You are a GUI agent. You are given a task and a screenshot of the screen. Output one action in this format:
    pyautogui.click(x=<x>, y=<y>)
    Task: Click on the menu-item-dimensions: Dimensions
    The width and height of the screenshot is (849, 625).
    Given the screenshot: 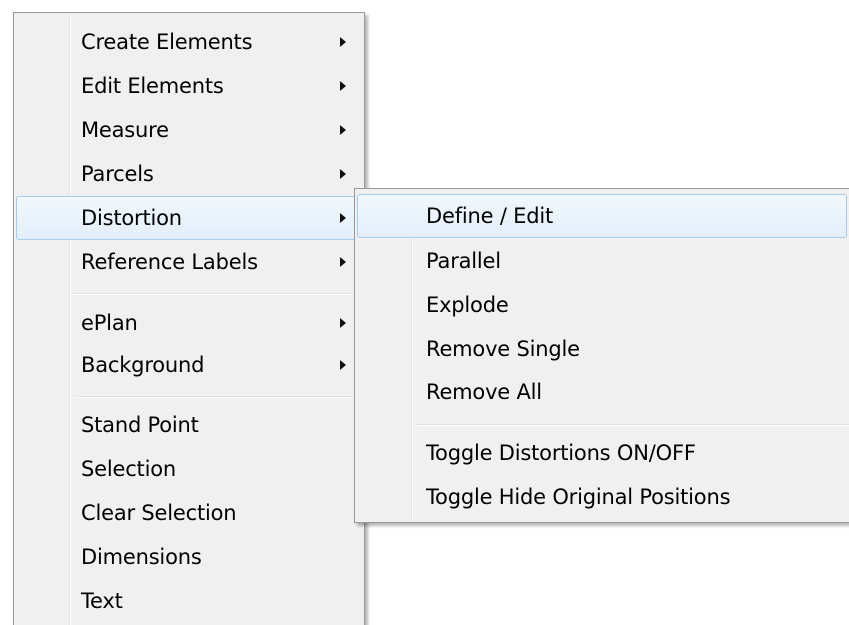 What is the action you would take?
    pyautogui.click(x=189, y=557)
    